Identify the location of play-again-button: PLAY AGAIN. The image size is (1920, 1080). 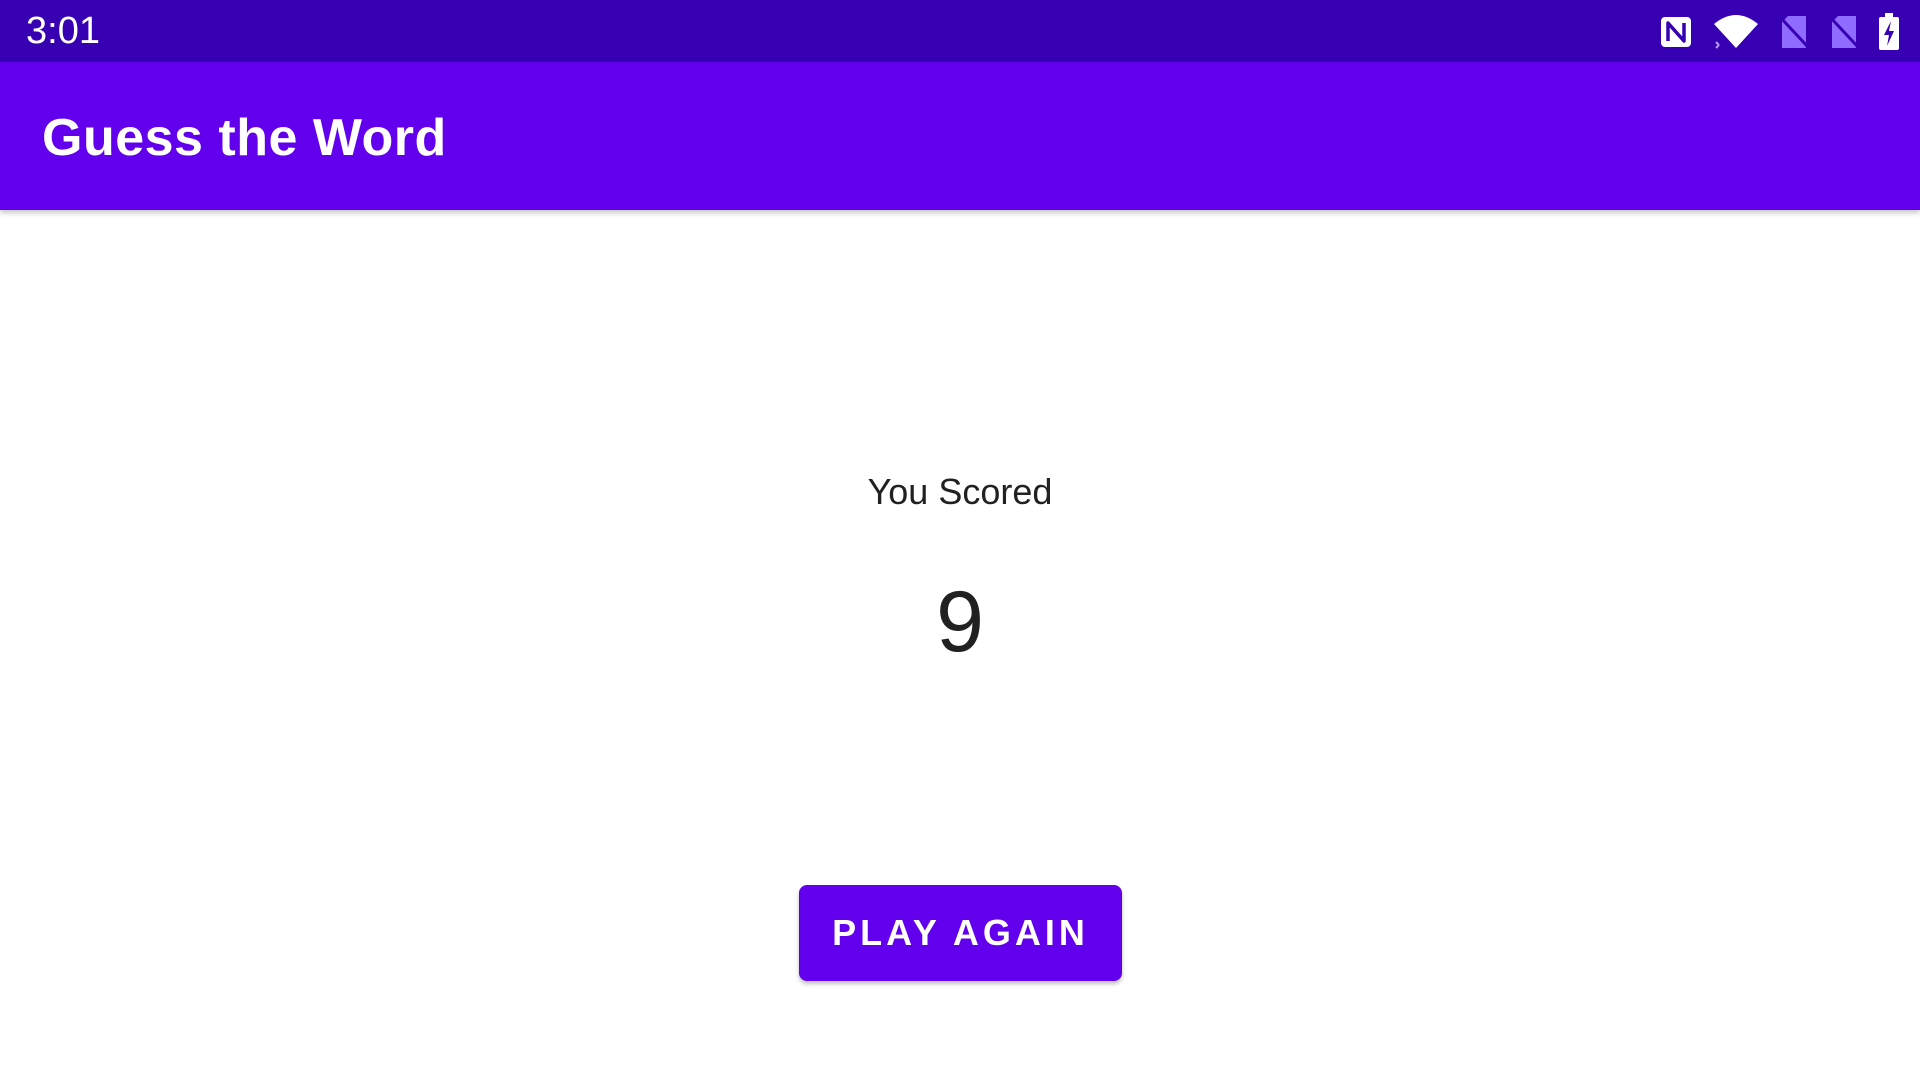
(960, 933).